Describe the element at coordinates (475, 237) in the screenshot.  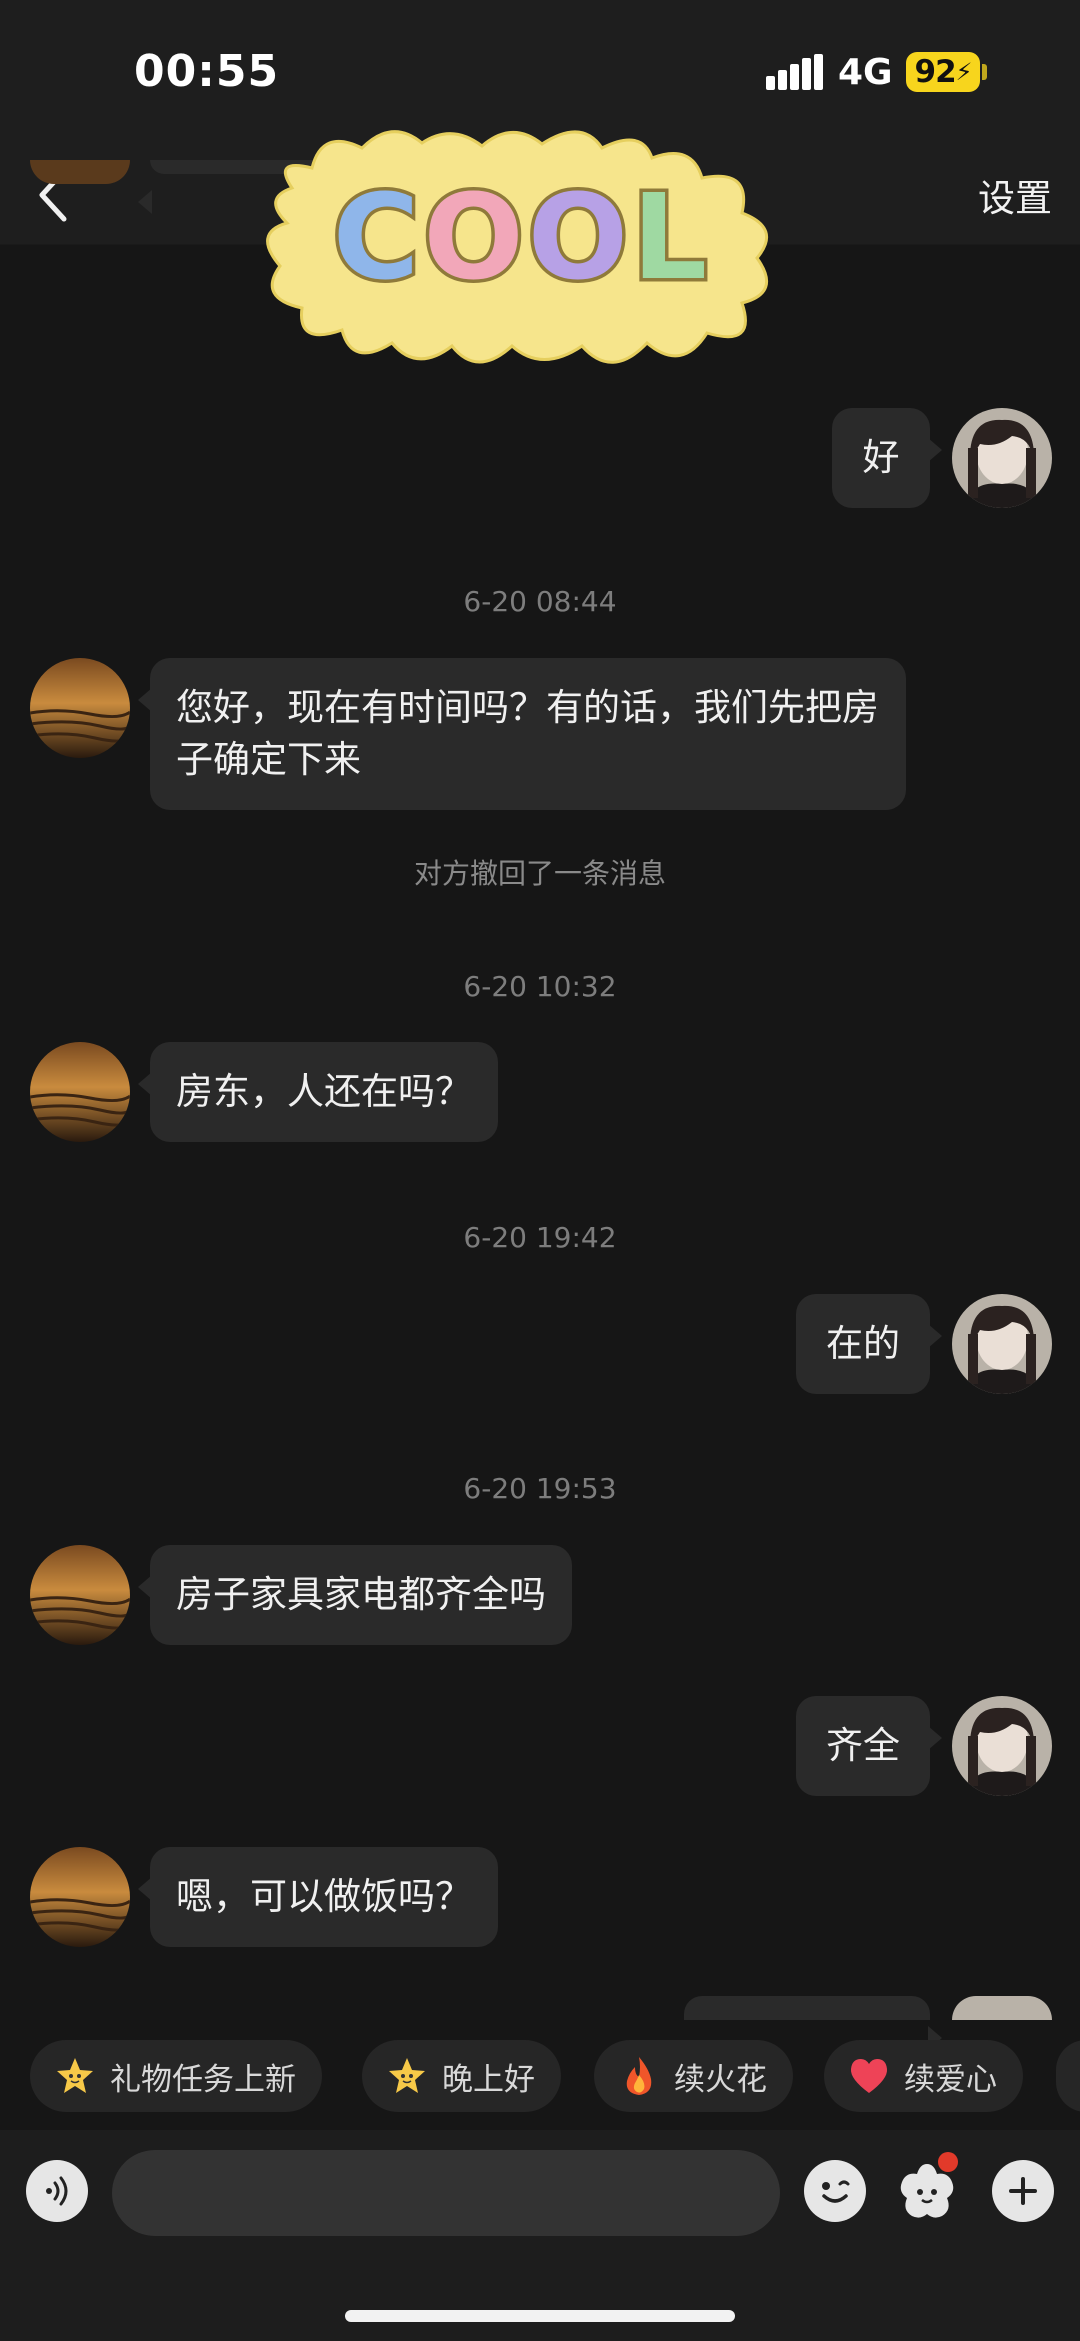
I see `cool-letter-o1: O` at that location.